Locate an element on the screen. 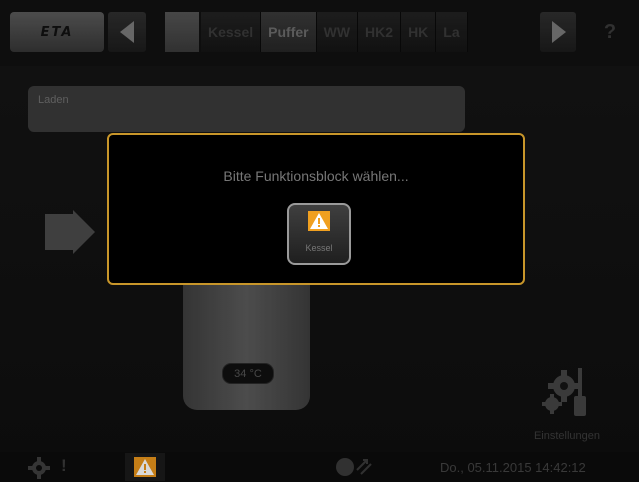 This screenshot has width=639, height=482. tab-kessel: Kessel is located at coordinates (231, 32).